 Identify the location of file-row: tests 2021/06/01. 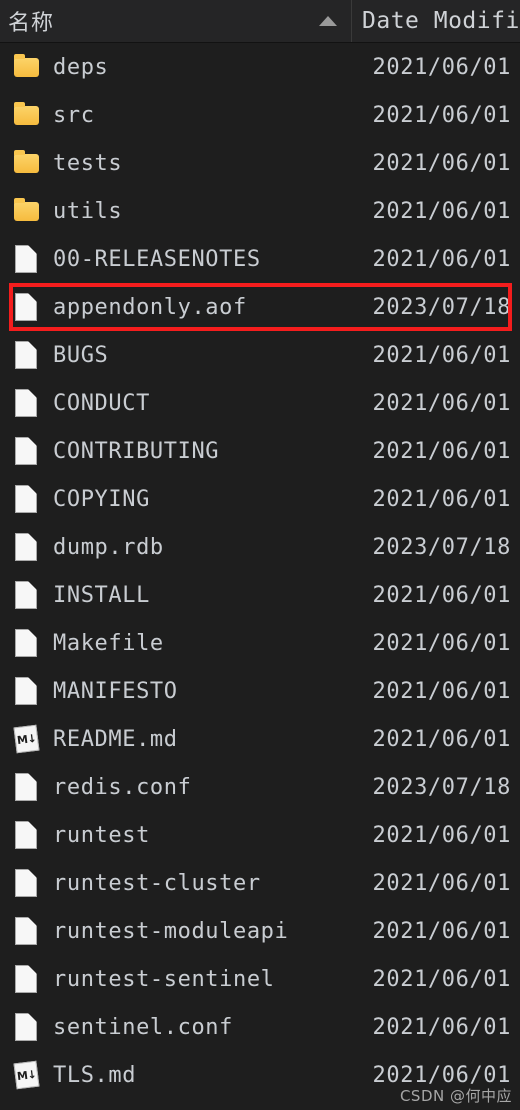
(260, 163).